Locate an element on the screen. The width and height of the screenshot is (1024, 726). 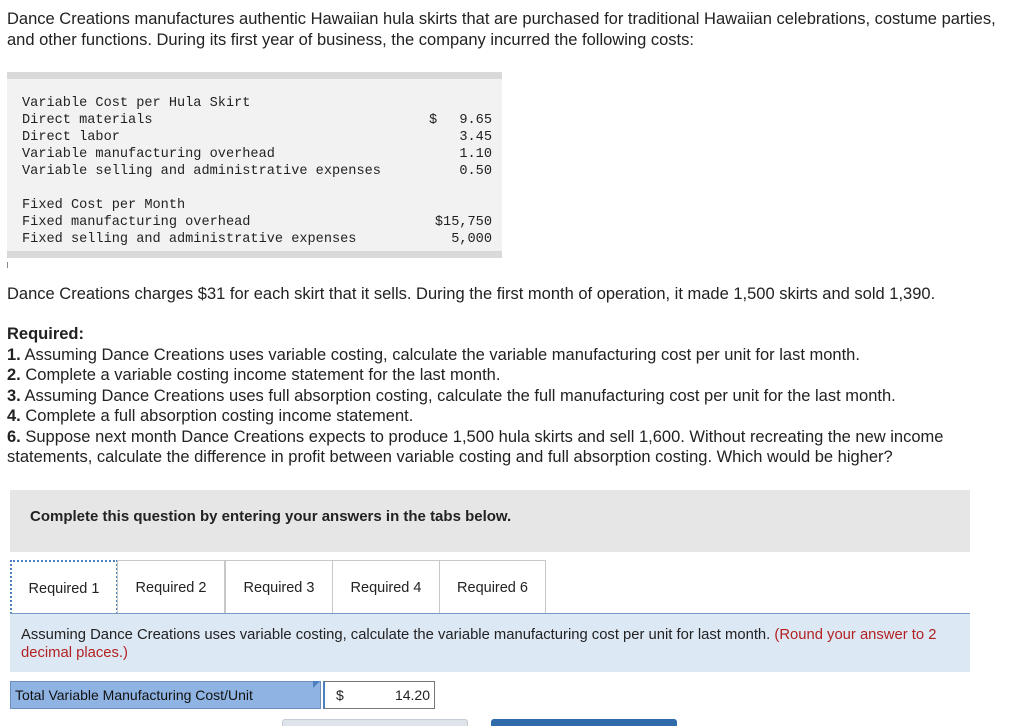
tab-required-6: Required 6 is located at coordinates (492, 587).